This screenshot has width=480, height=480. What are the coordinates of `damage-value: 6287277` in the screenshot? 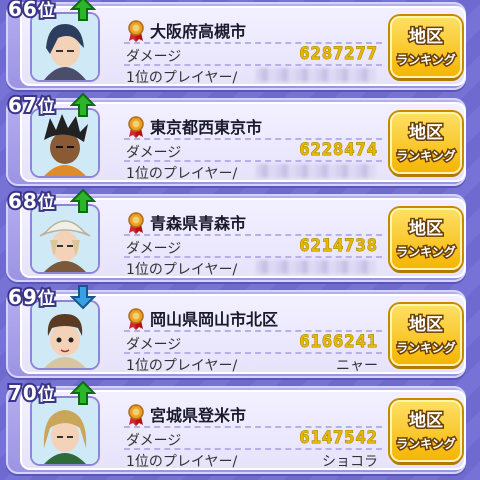 It's located at (338, 54).